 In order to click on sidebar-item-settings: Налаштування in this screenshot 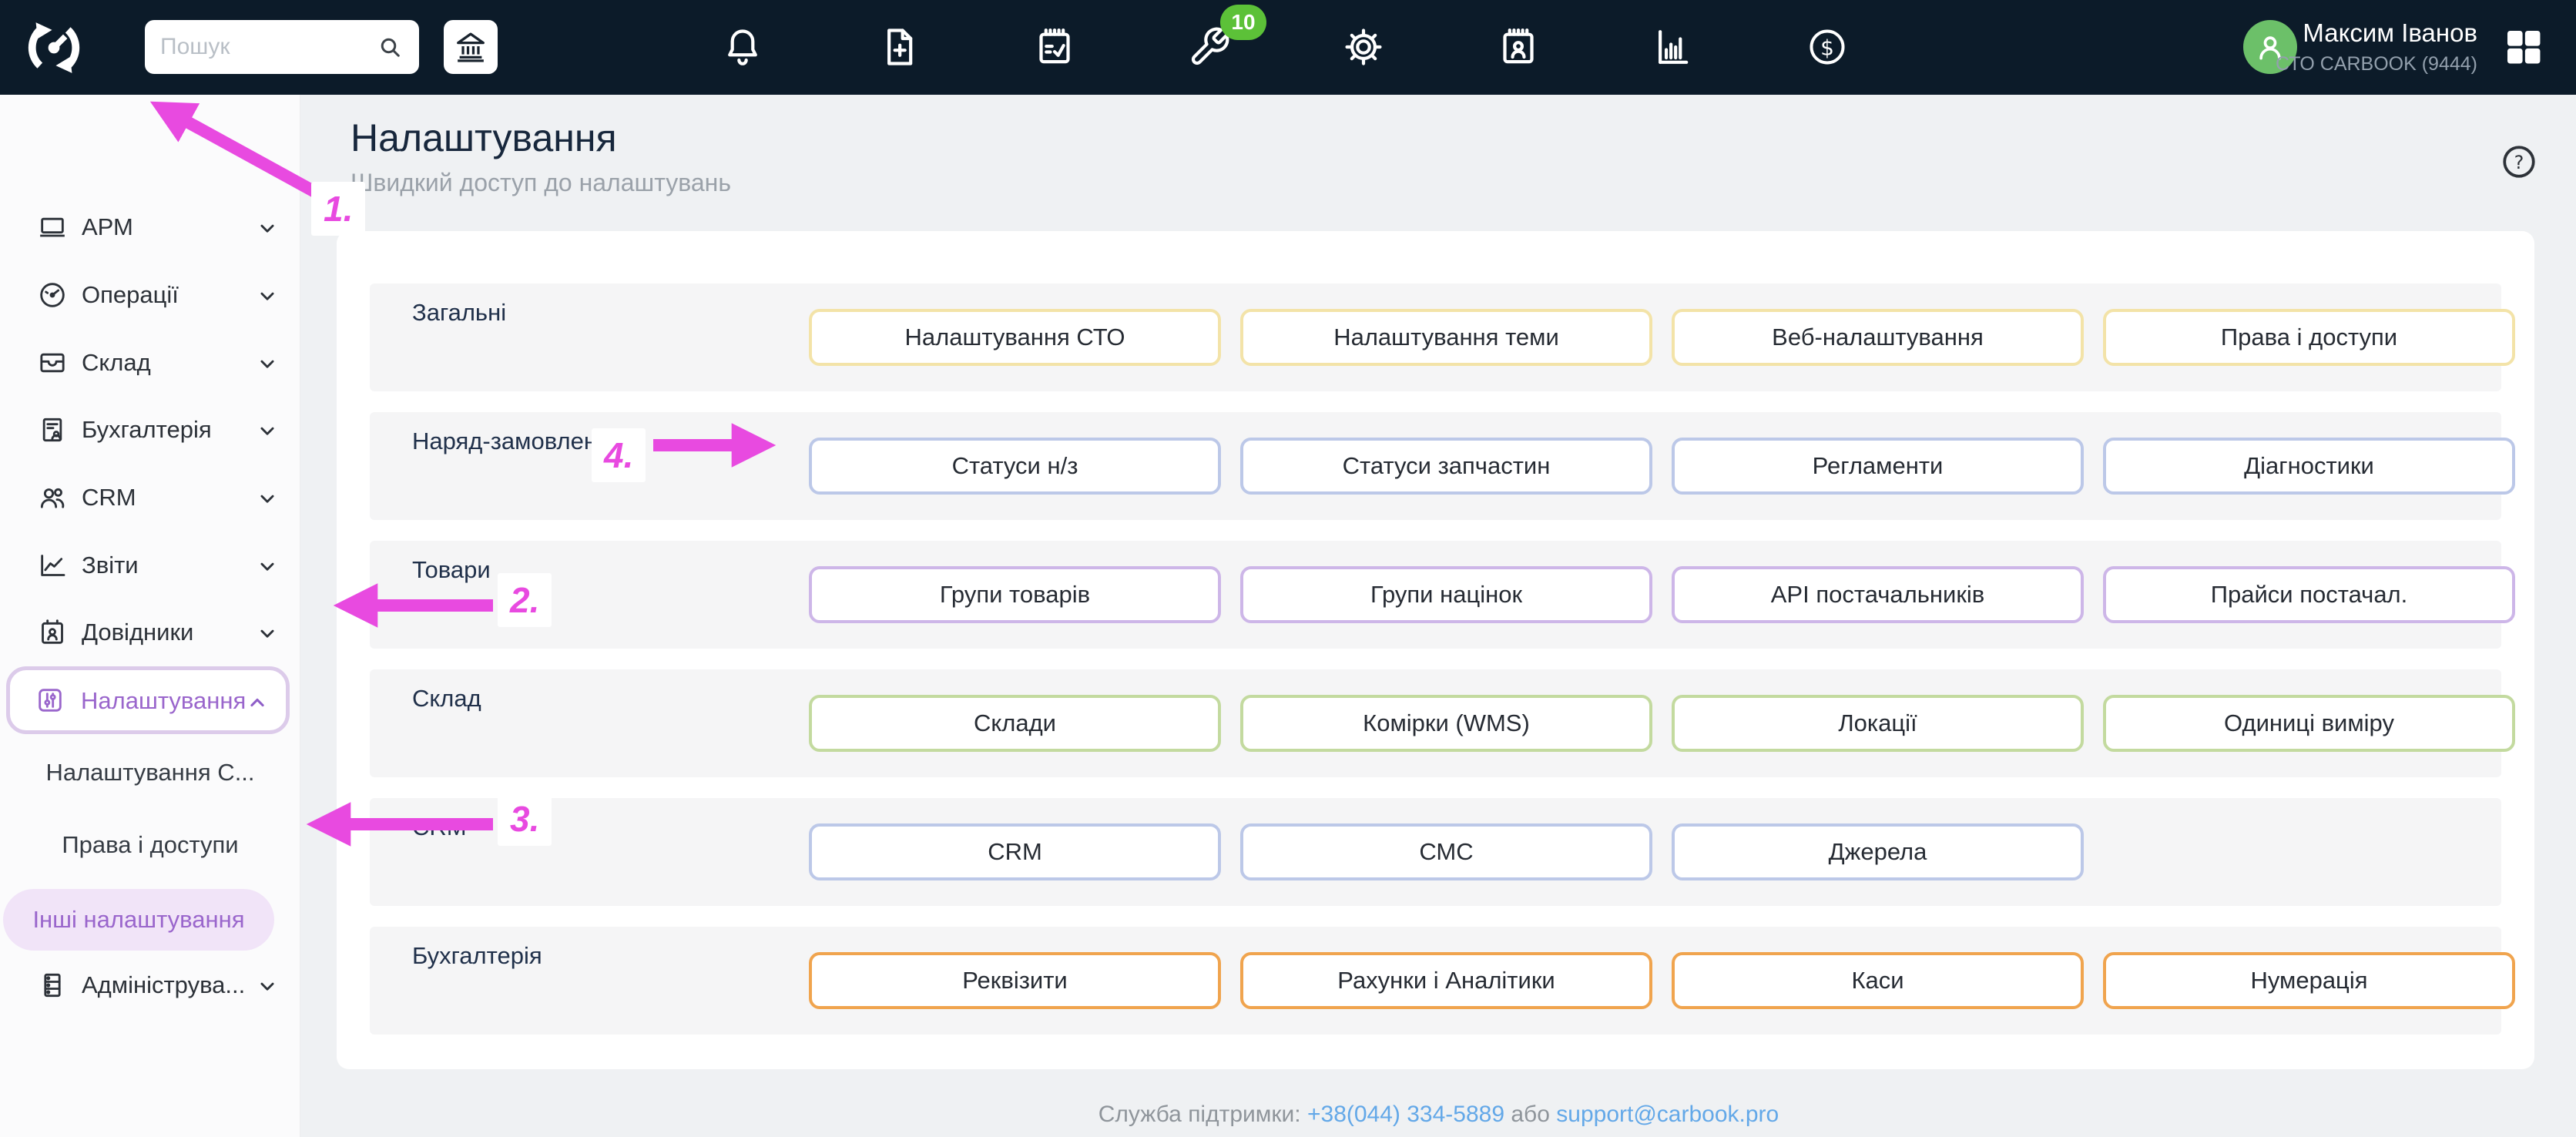, I will do `click(148, 700)`.